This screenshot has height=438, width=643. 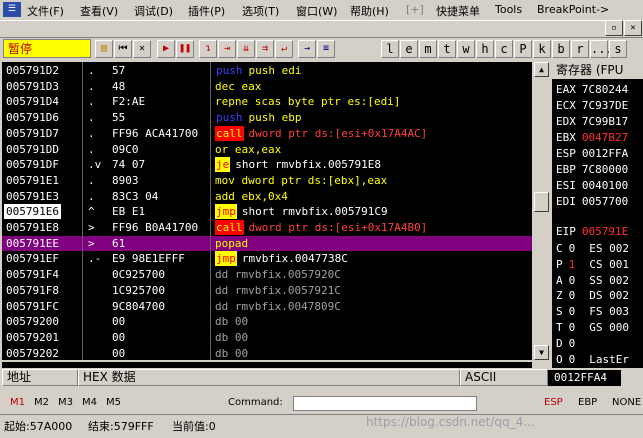 What do you see at coordinates (573, 9) in the screenshot?
I see `menu-breakpoint: BreakPoint->` at bounding box center [573, 9].